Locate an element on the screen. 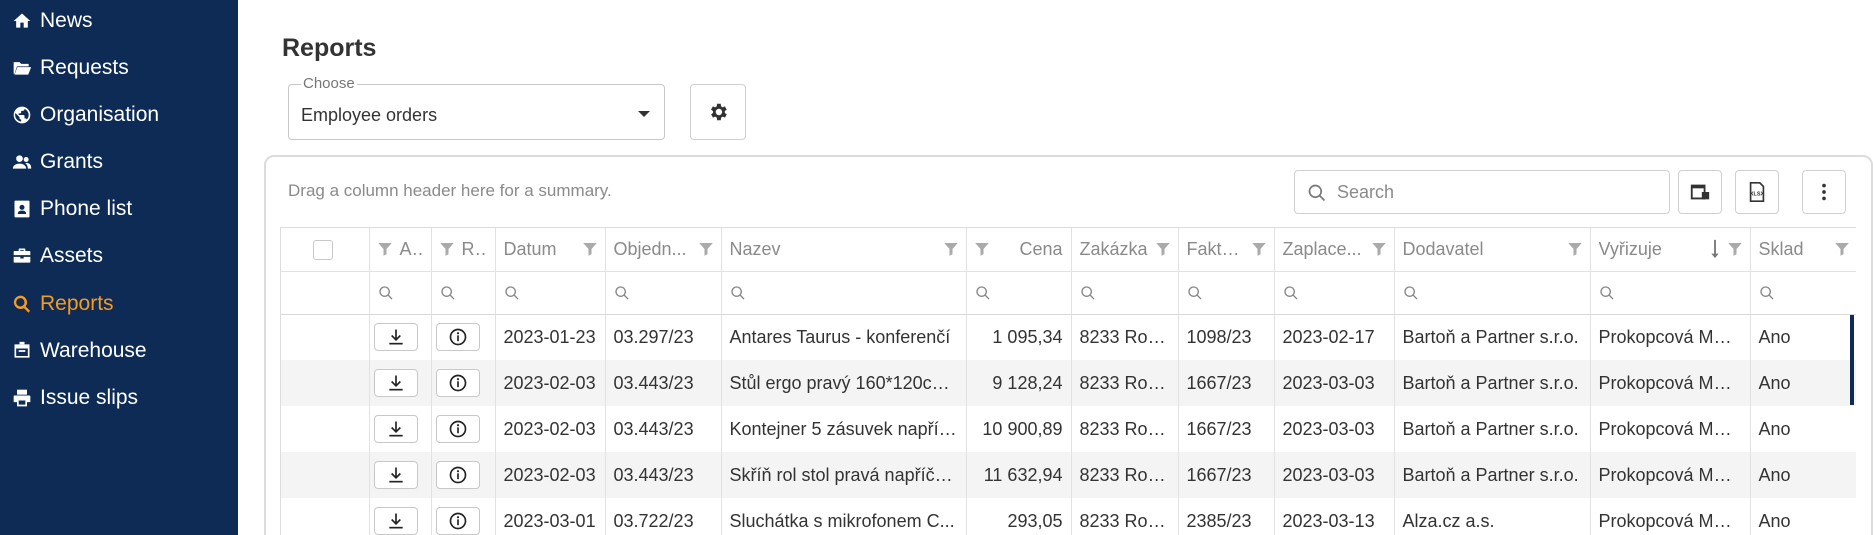 The height and width of the screenshot is (535, 1873). filter-cell-zaplaceno is located at coordinates (1334, 293).